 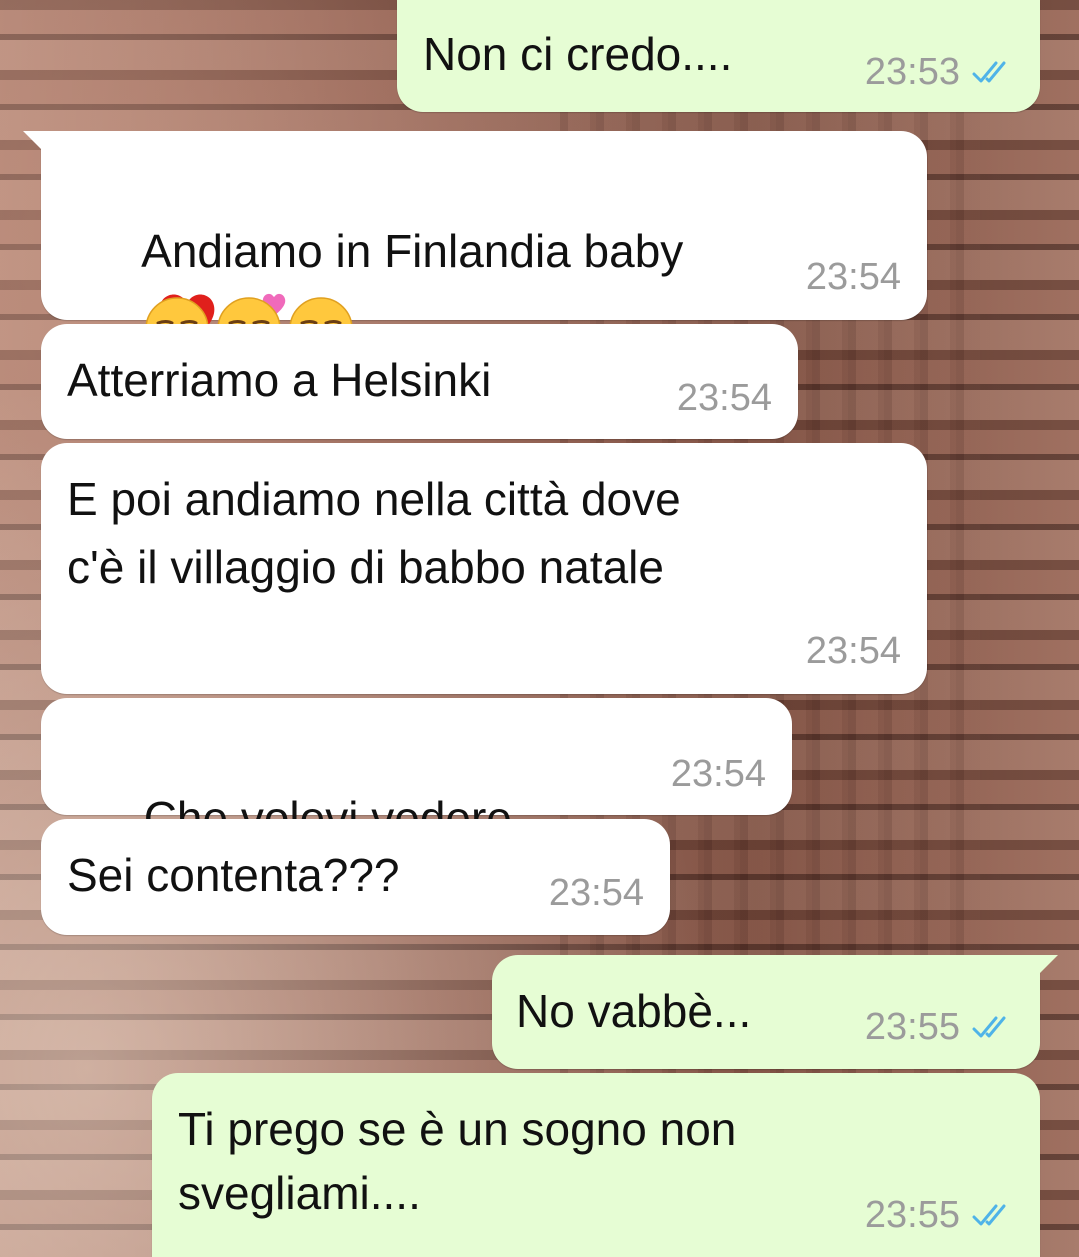 I want to click on message-text: Atterriamo a Helsinki, so click(x=279, y=380).